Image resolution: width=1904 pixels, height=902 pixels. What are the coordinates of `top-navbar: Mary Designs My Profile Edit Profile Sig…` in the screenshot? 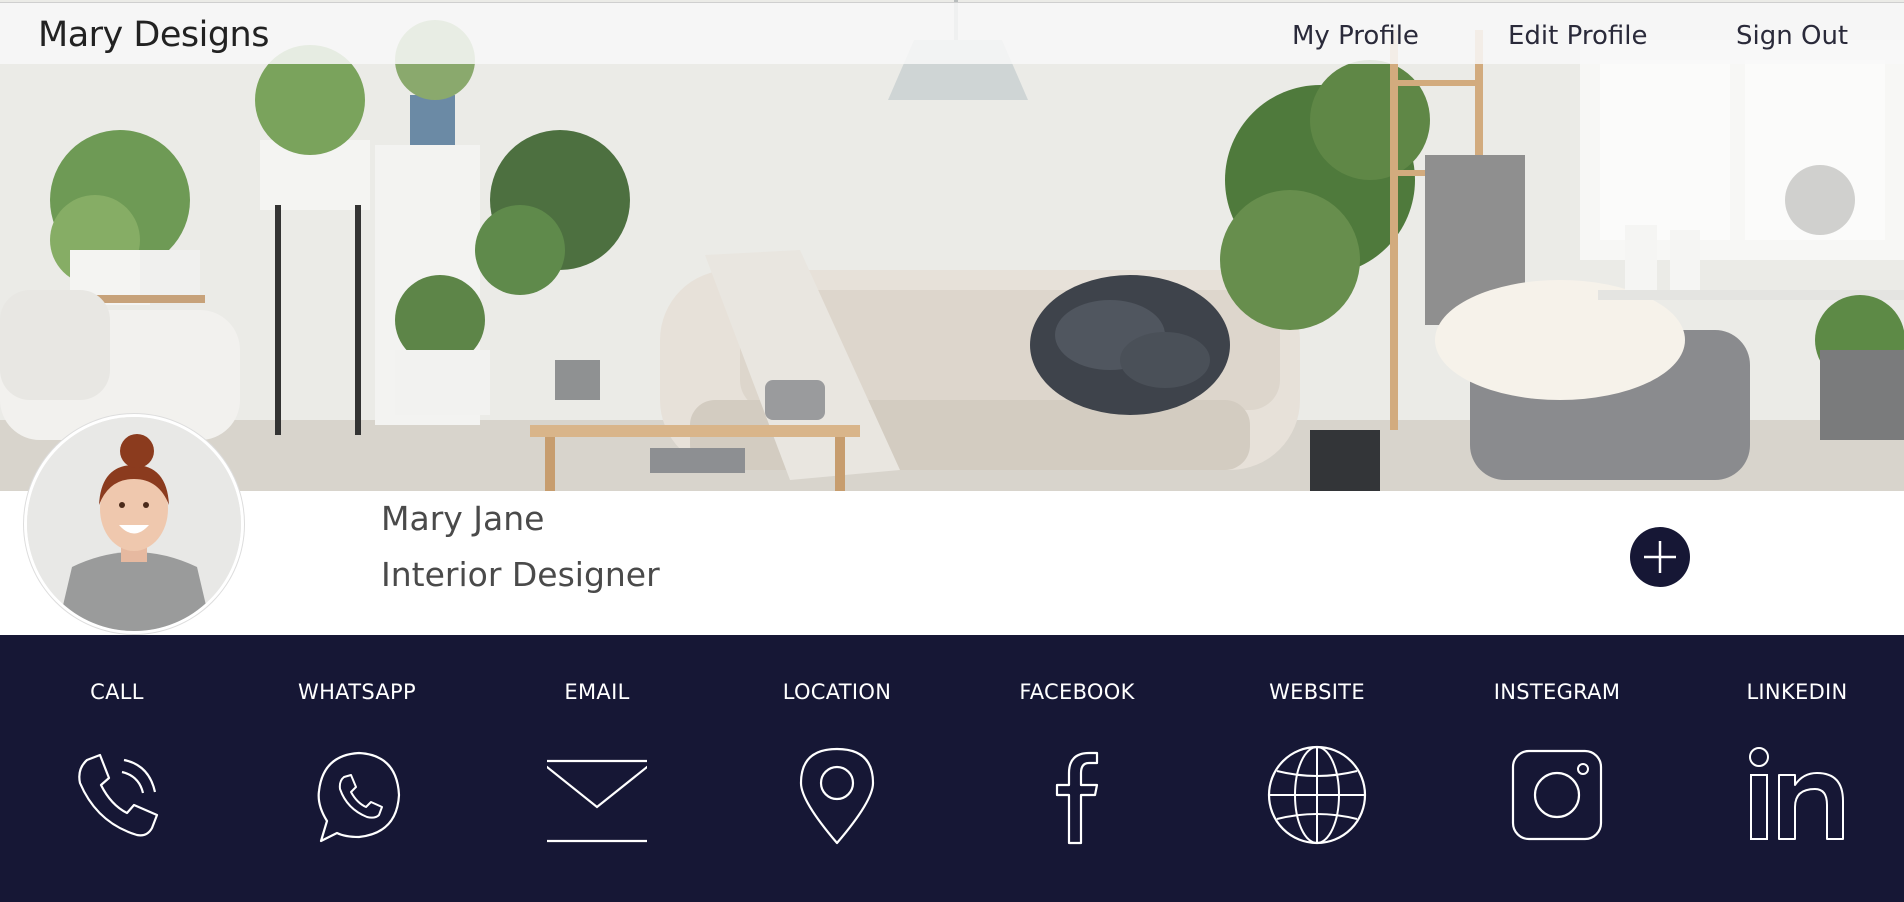 It's located at (952, 33).